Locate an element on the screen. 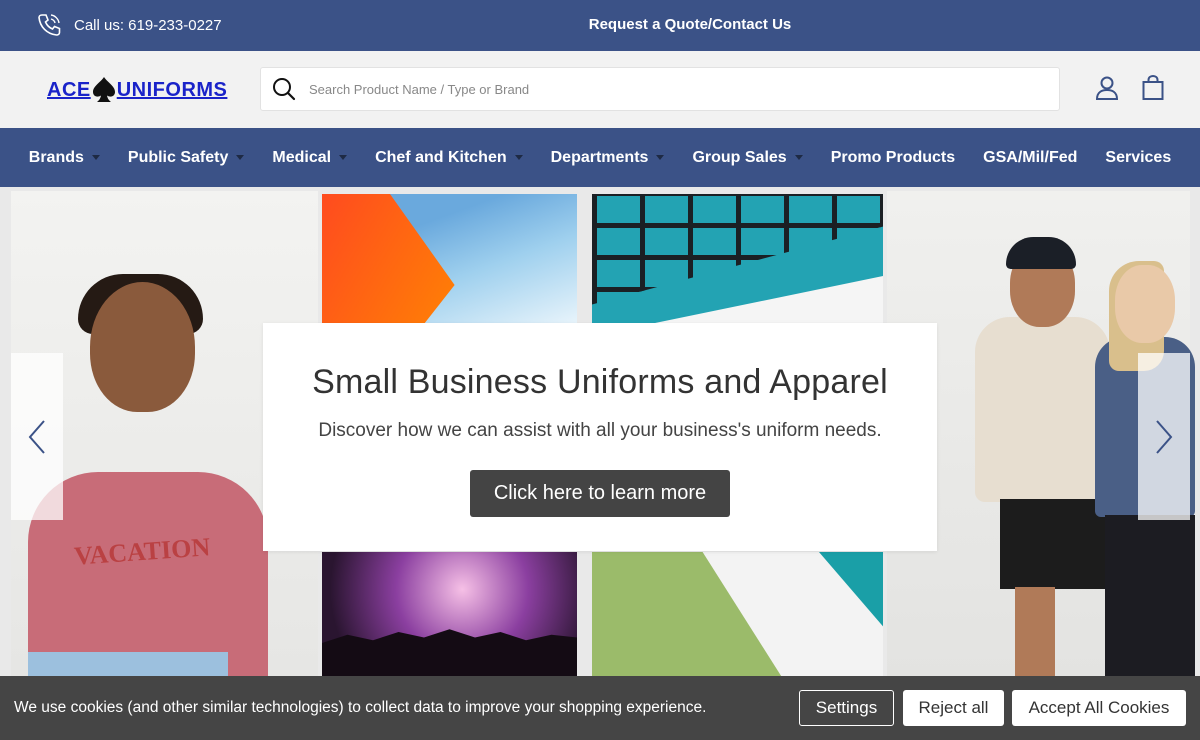  logo-text-uniforms: UNIFORMS is located at coordinates (172, 89).